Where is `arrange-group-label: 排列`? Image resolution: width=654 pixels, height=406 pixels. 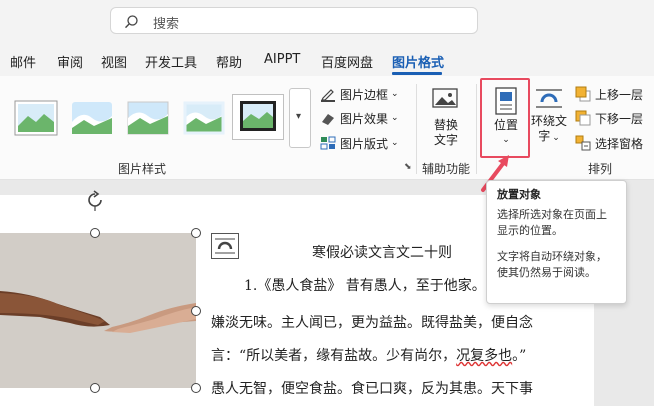 arrange-group-label: 排列 is located at coordinates (600, 169).